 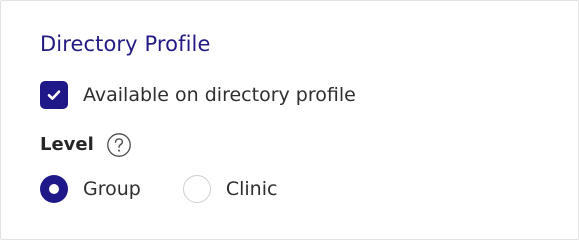 I want to click on level-option-clinic: Clinic, so click(x=230, y=189).